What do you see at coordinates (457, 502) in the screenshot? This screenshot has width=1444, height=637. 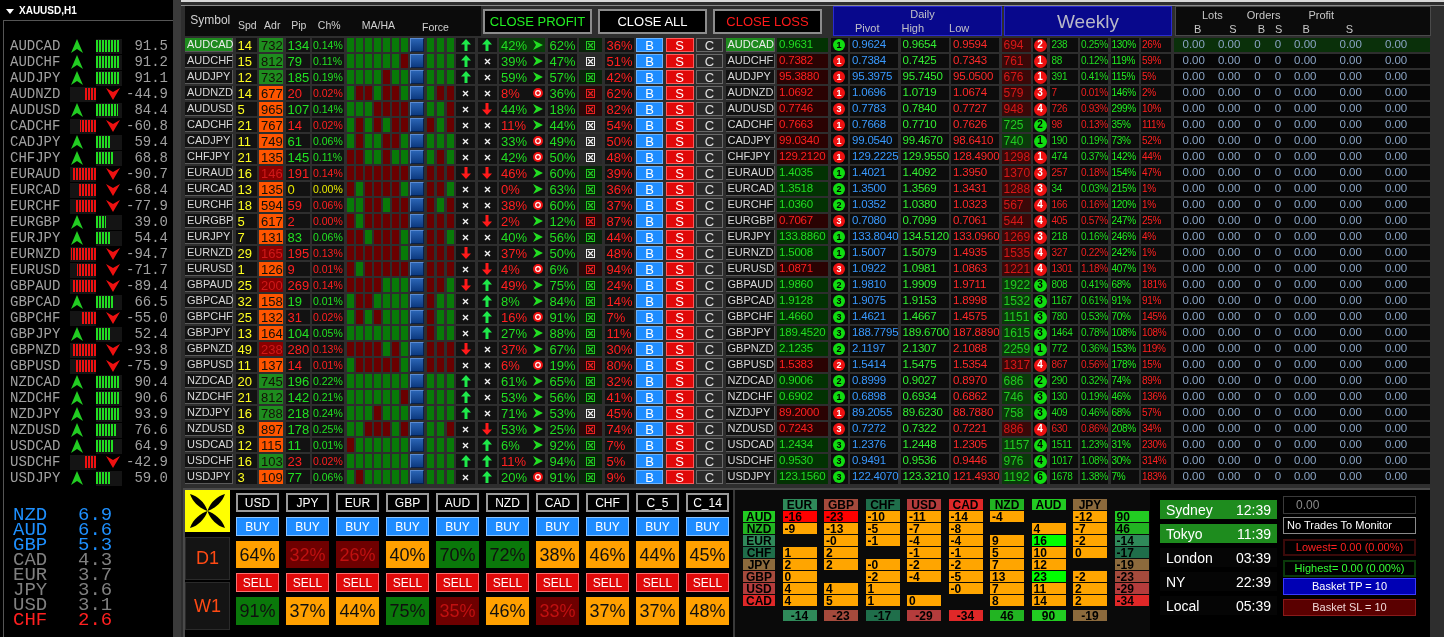 I see `currency-button: AUD` at bounding box center [457, 502].